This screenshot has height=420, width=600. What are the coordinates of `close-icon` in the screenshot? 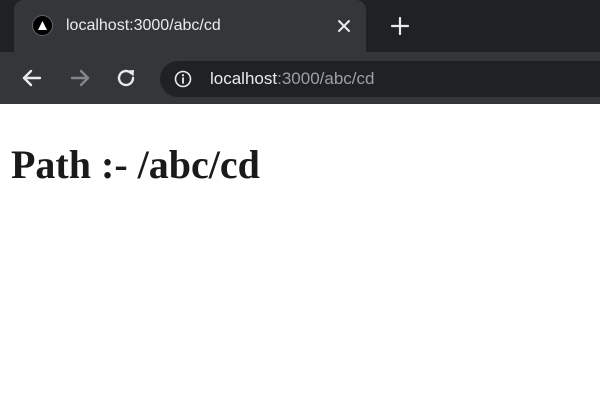 It's located at (344, 26).